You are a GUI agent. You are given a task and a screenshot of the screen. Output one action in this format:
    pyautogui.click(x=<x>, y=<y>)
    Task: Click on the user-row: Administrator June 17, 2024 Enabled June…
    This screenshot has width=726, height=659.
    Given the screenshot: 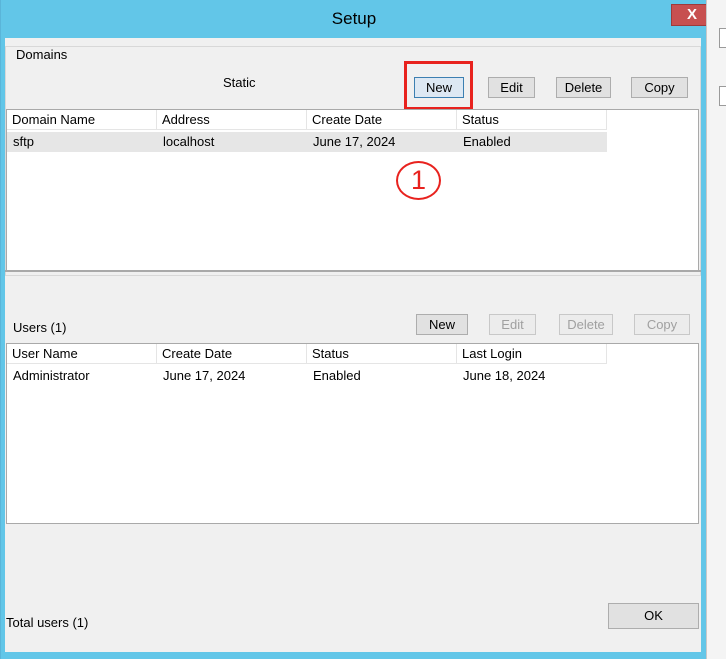 What is the action you would take?
    pyautogui.click(x=307, y=376)
    